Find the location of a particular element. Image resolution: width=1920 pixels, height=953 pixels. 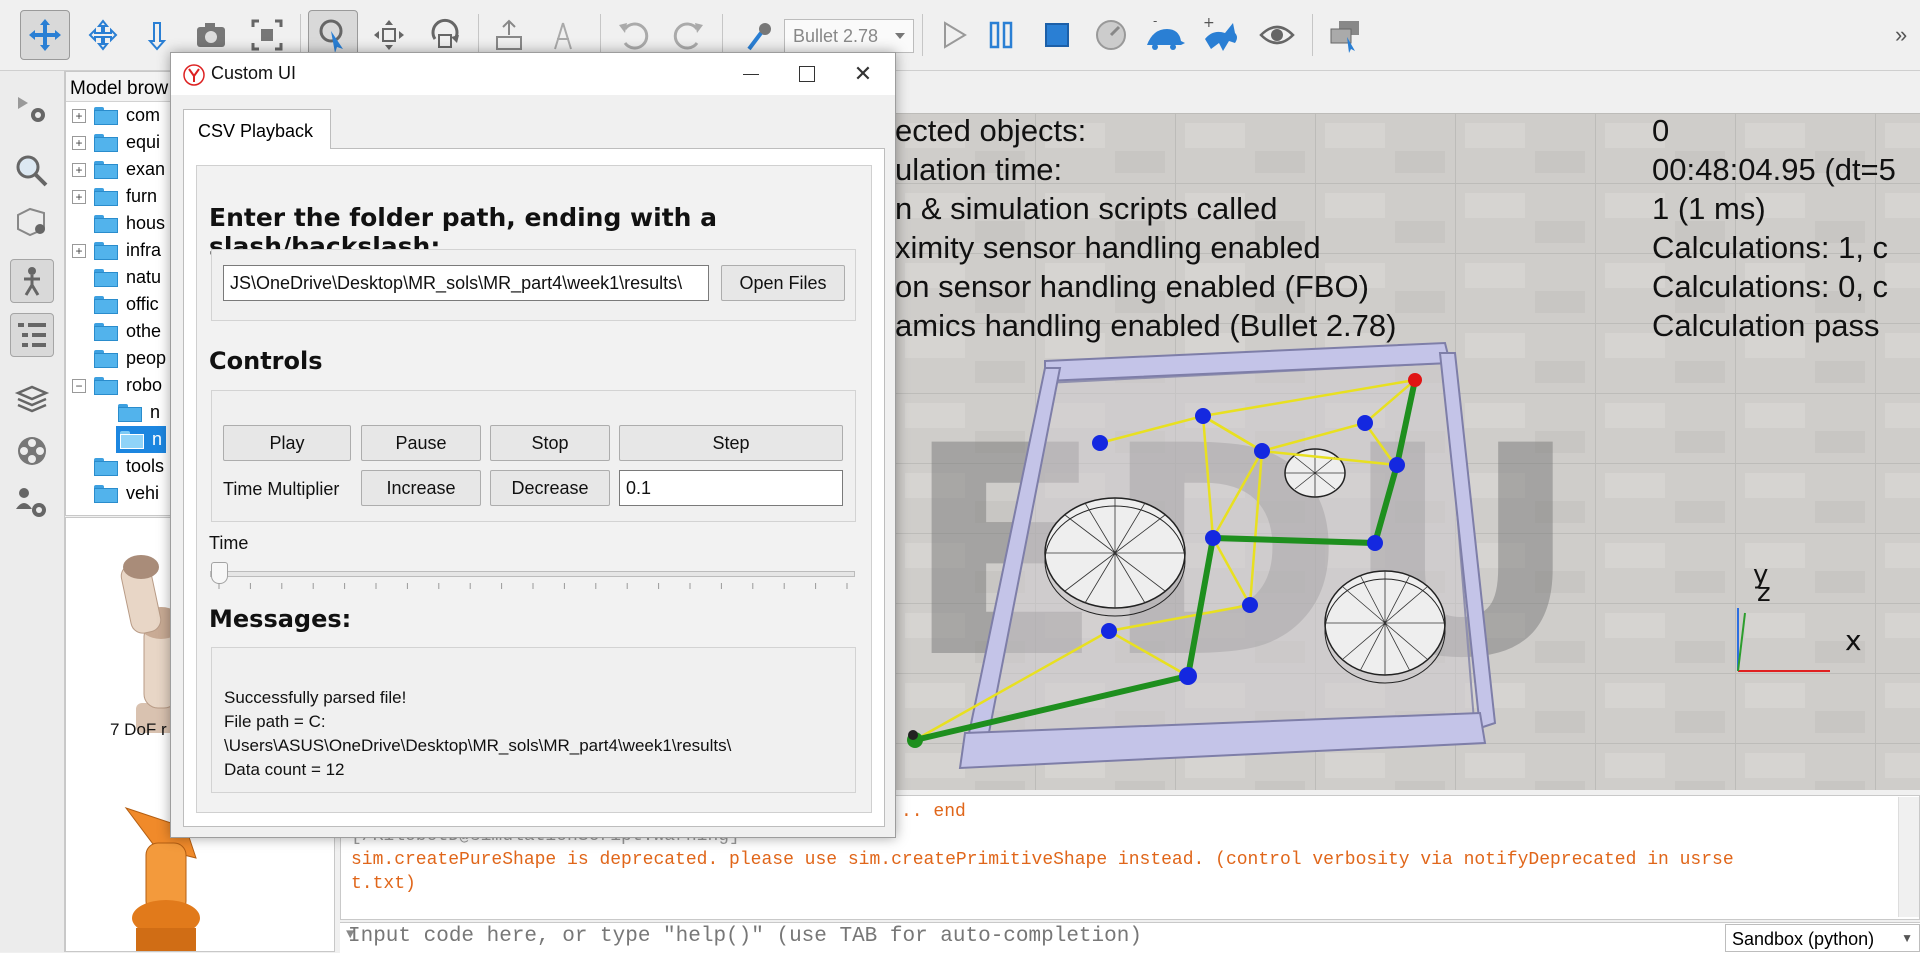

decrease-button: Decrease is located at coordinates (550, 488).